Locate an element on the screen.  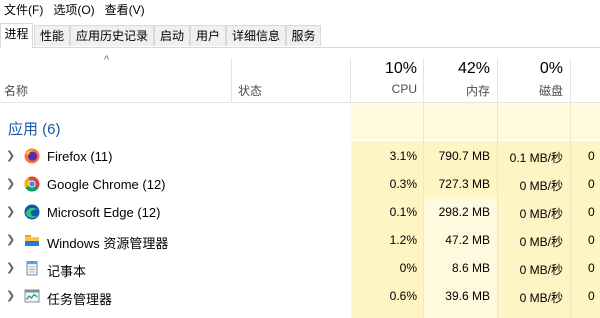
process-row-firefox: ❯ Firefox (11) 3.1% 790.7 MB 0.1 MB/秒 0 is located at coordinates (300, 156).